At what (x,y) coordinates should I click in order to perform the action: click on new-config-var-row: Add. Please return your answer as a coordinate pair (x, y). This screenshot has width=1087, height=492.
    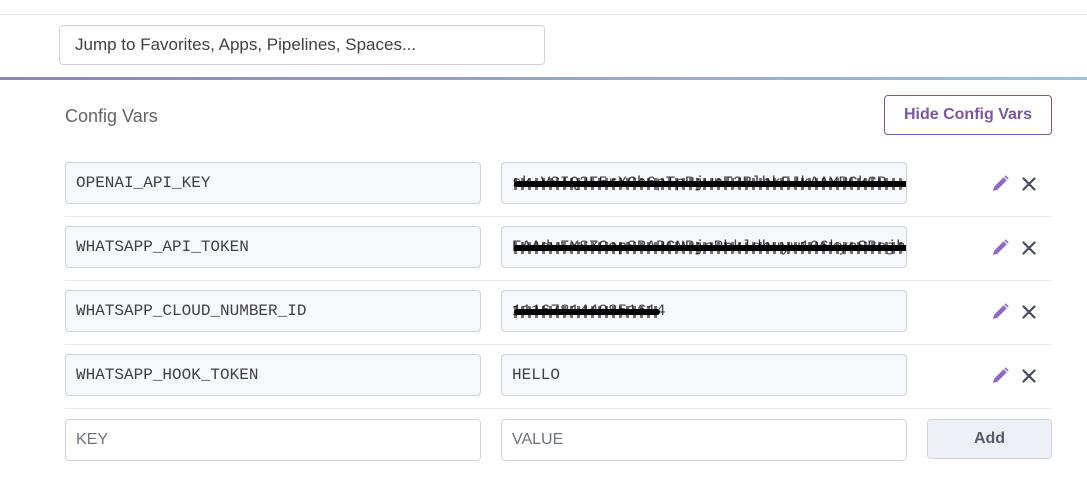
    Looking at the image, I should click on (558, 441).